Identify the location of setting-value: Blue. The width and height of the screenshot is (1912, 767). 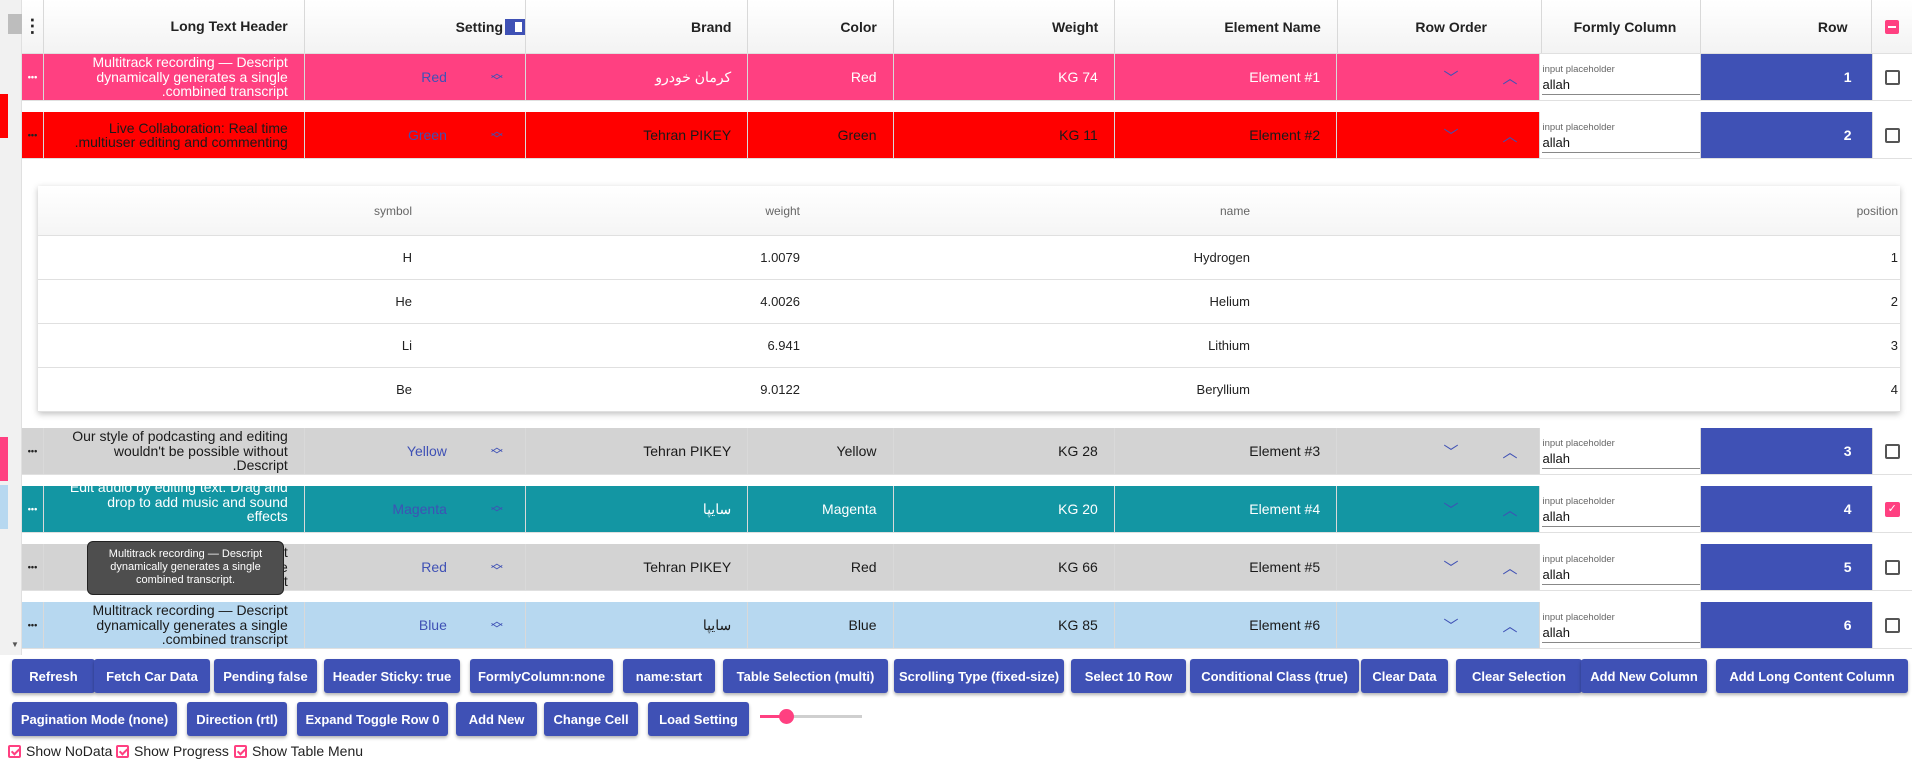
(433, 625).